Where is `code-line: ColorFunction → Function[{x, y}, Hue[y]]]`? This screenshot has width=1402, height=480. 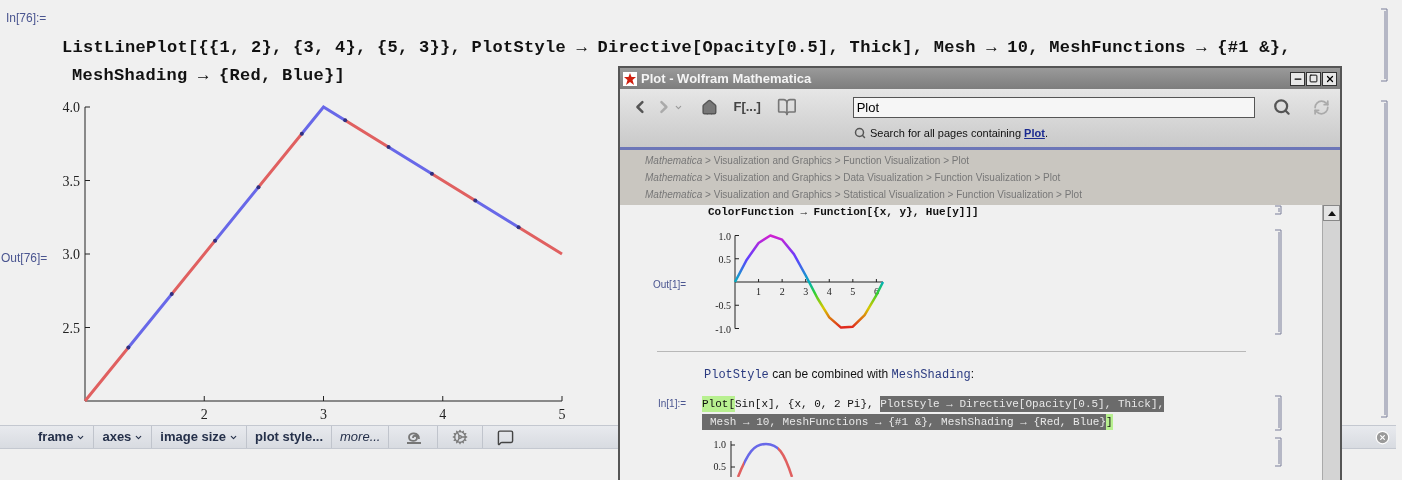
code-line: ColorFunction → Function[{x, y}, Hue[y]]] is located at coordinates (843, 212).